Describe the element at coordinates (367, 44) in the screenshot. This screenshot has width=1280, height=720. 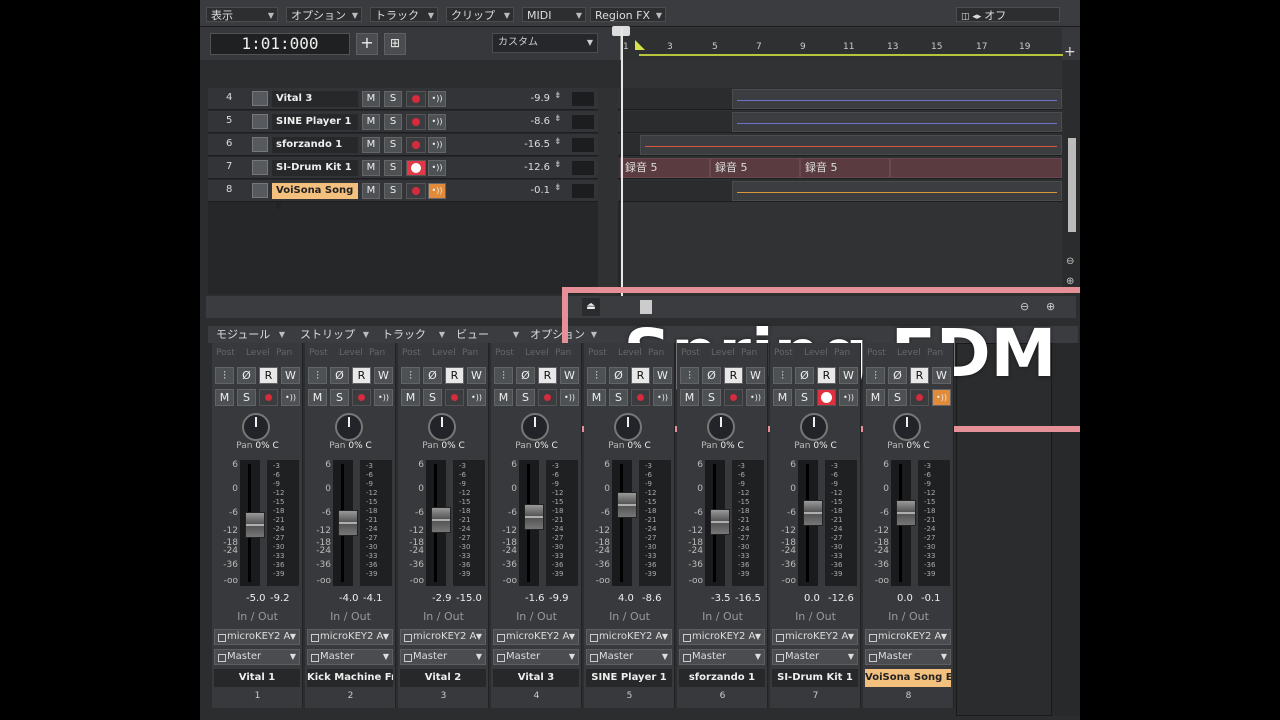
I see `add-track-button: +` at that location.